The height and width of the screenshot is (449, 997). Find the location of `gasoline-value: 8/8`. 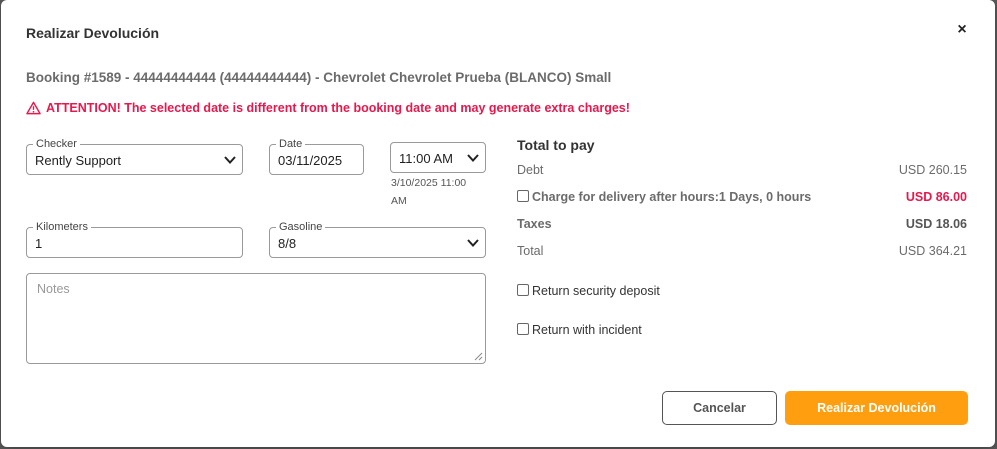

gasoline-value: 8/8 is located at coordinates (287, 243).